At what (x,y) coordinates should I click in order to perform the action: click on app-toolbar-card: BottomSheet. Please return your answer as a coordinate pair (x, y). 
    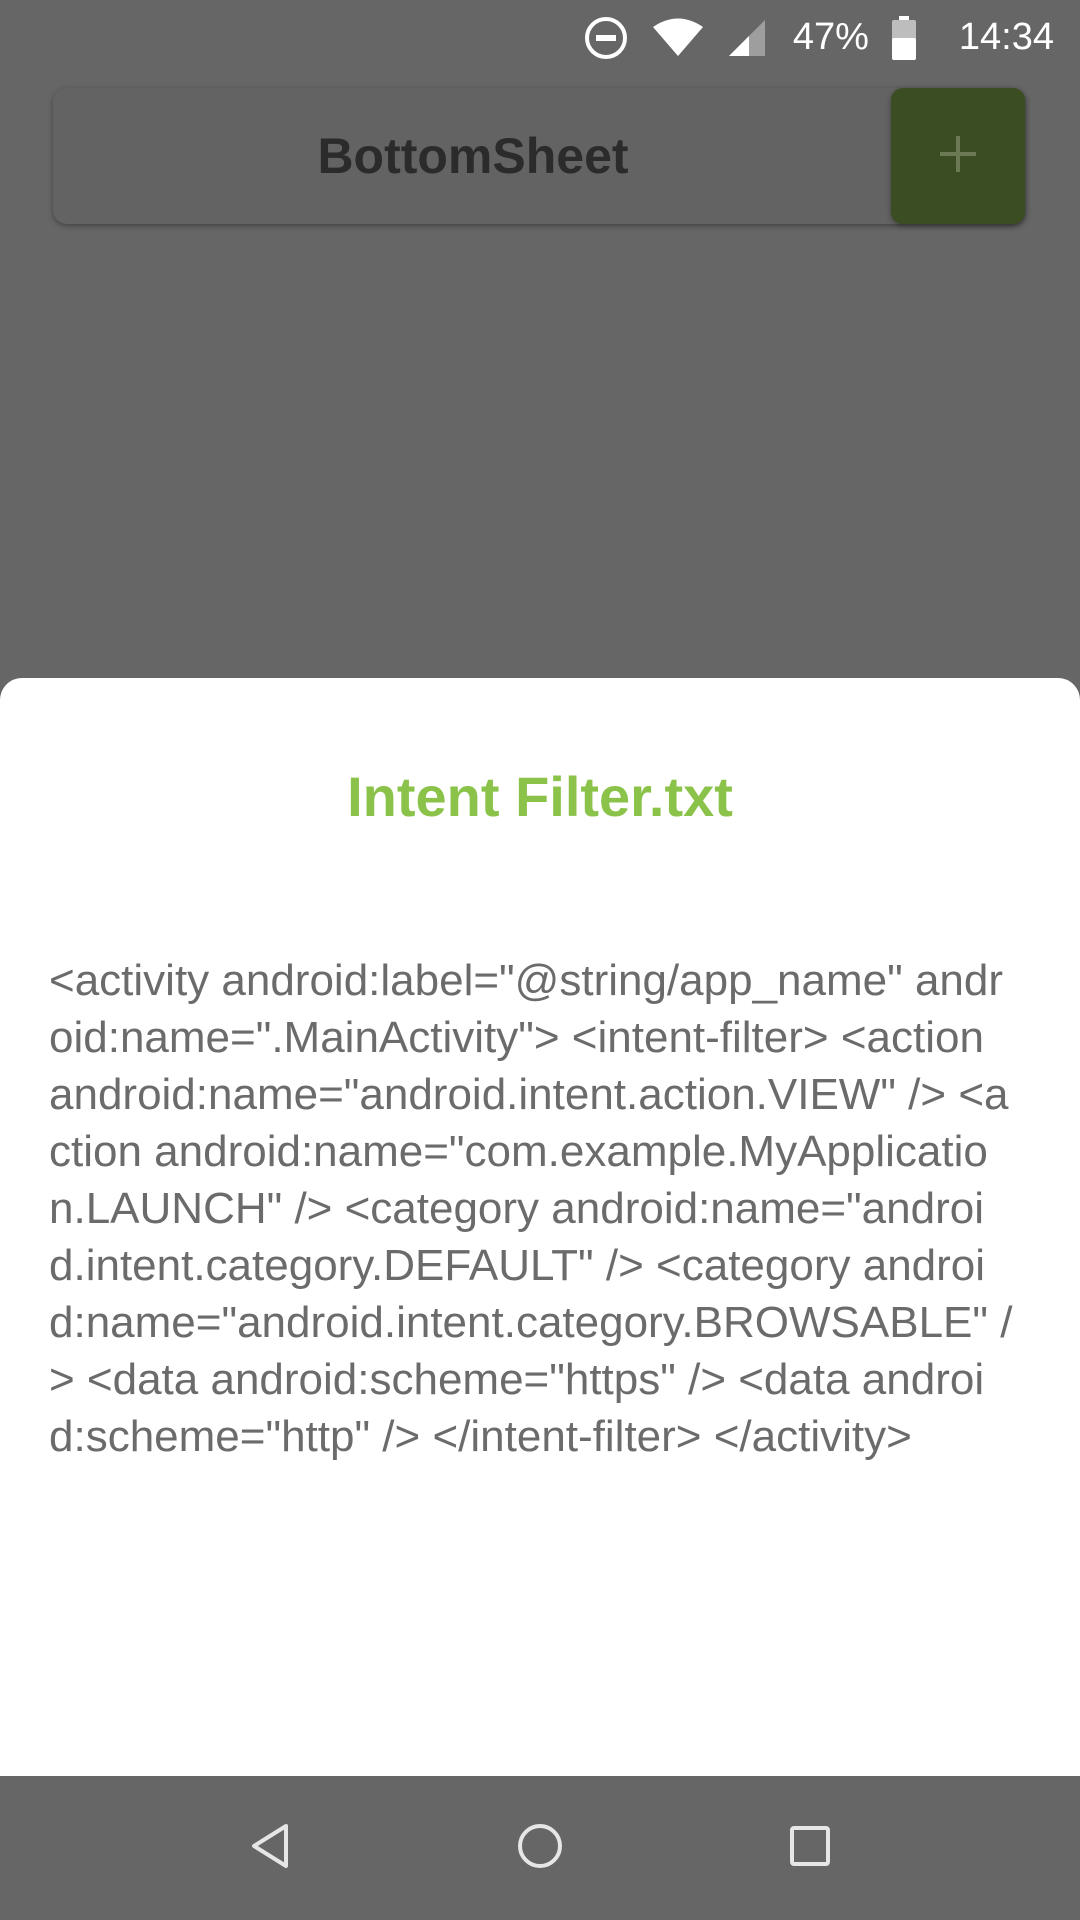
    Looking at the image, I should click on (539, 156).